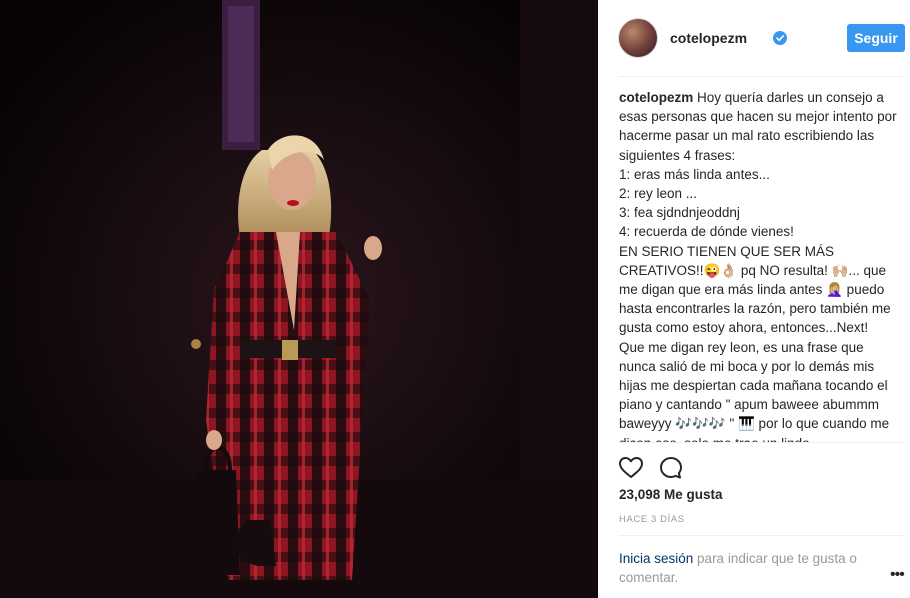 This screenshot has width=910, height=598. What do you see at coordinates (671, 494) in the screenshot?
I see `likes-count: 23,098 Me gusta` at bounding box center [671, 494].